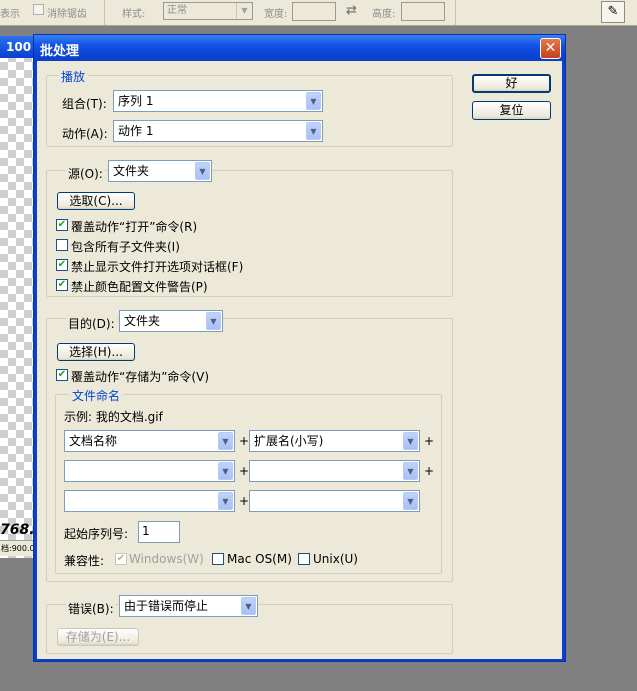  Describe the element at coordinates (511, 110) in the screenshot. I see `reset-button: 复位` at that location.